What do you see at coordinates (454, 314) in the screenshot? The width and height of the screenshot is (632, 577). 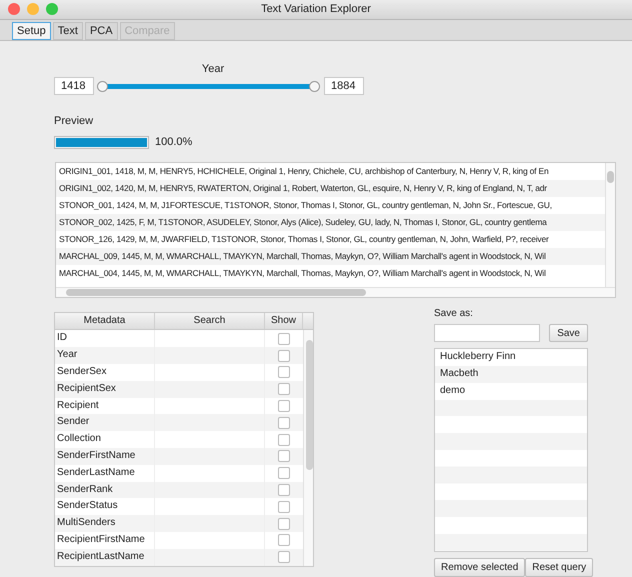 I see `save-as-label: Save as:` at bounding box center [454, 314].